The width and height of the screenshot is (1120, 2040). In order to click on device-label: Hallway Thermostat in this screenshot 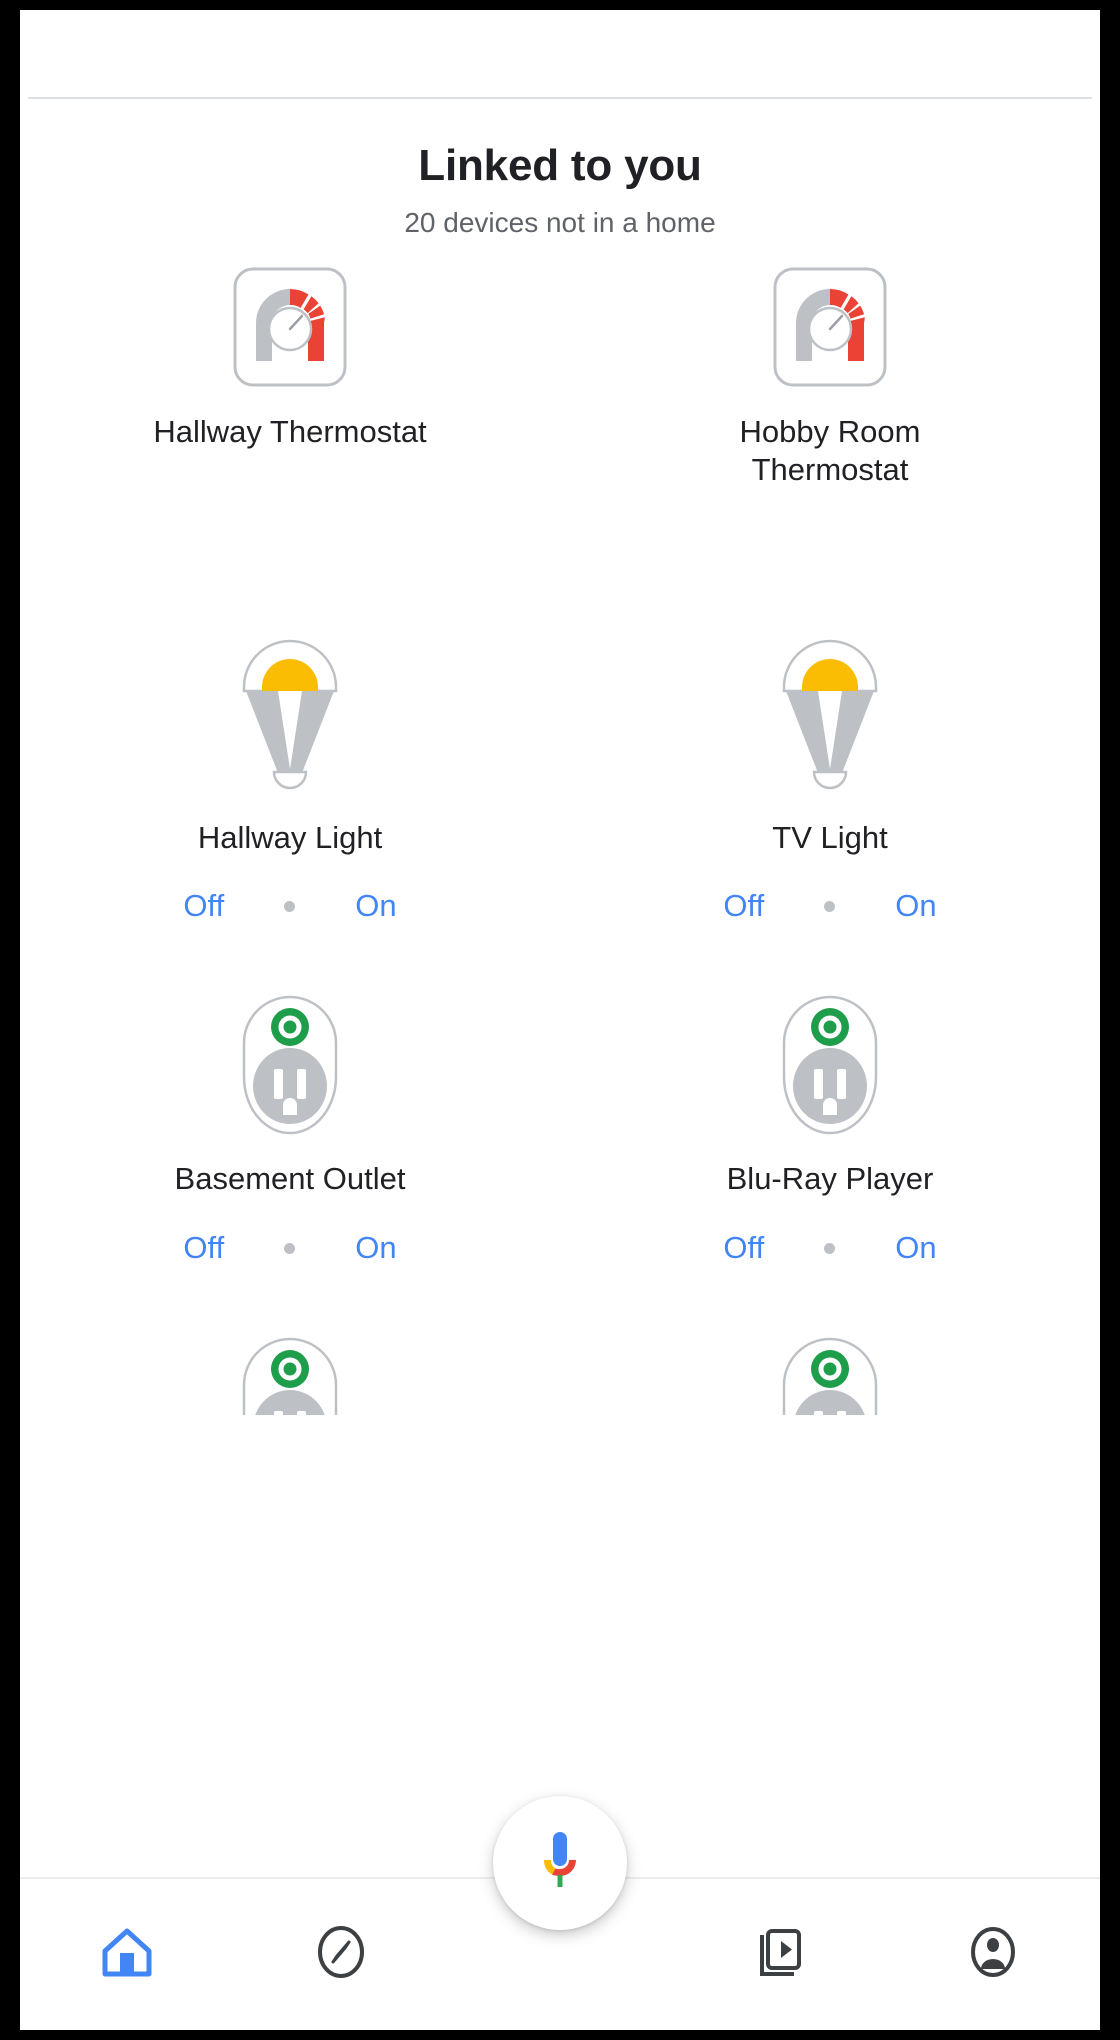, I will do `click(290, 431)`.